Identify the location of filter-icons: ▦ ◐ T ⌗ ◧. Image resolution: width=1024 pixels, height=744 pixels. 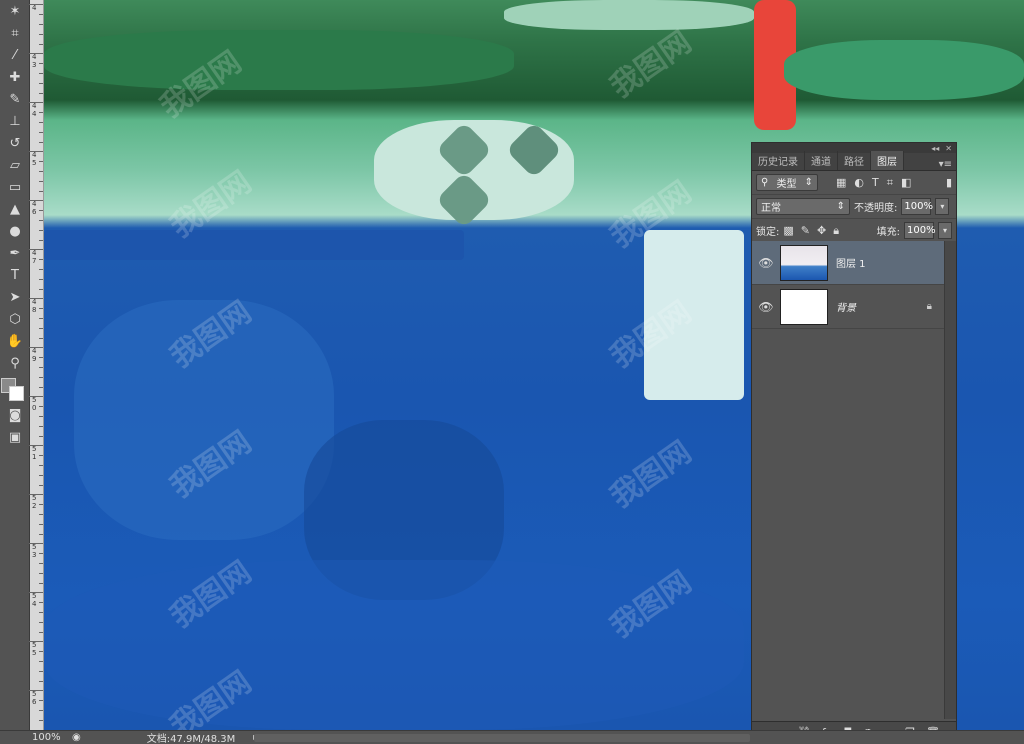
(873, 183).